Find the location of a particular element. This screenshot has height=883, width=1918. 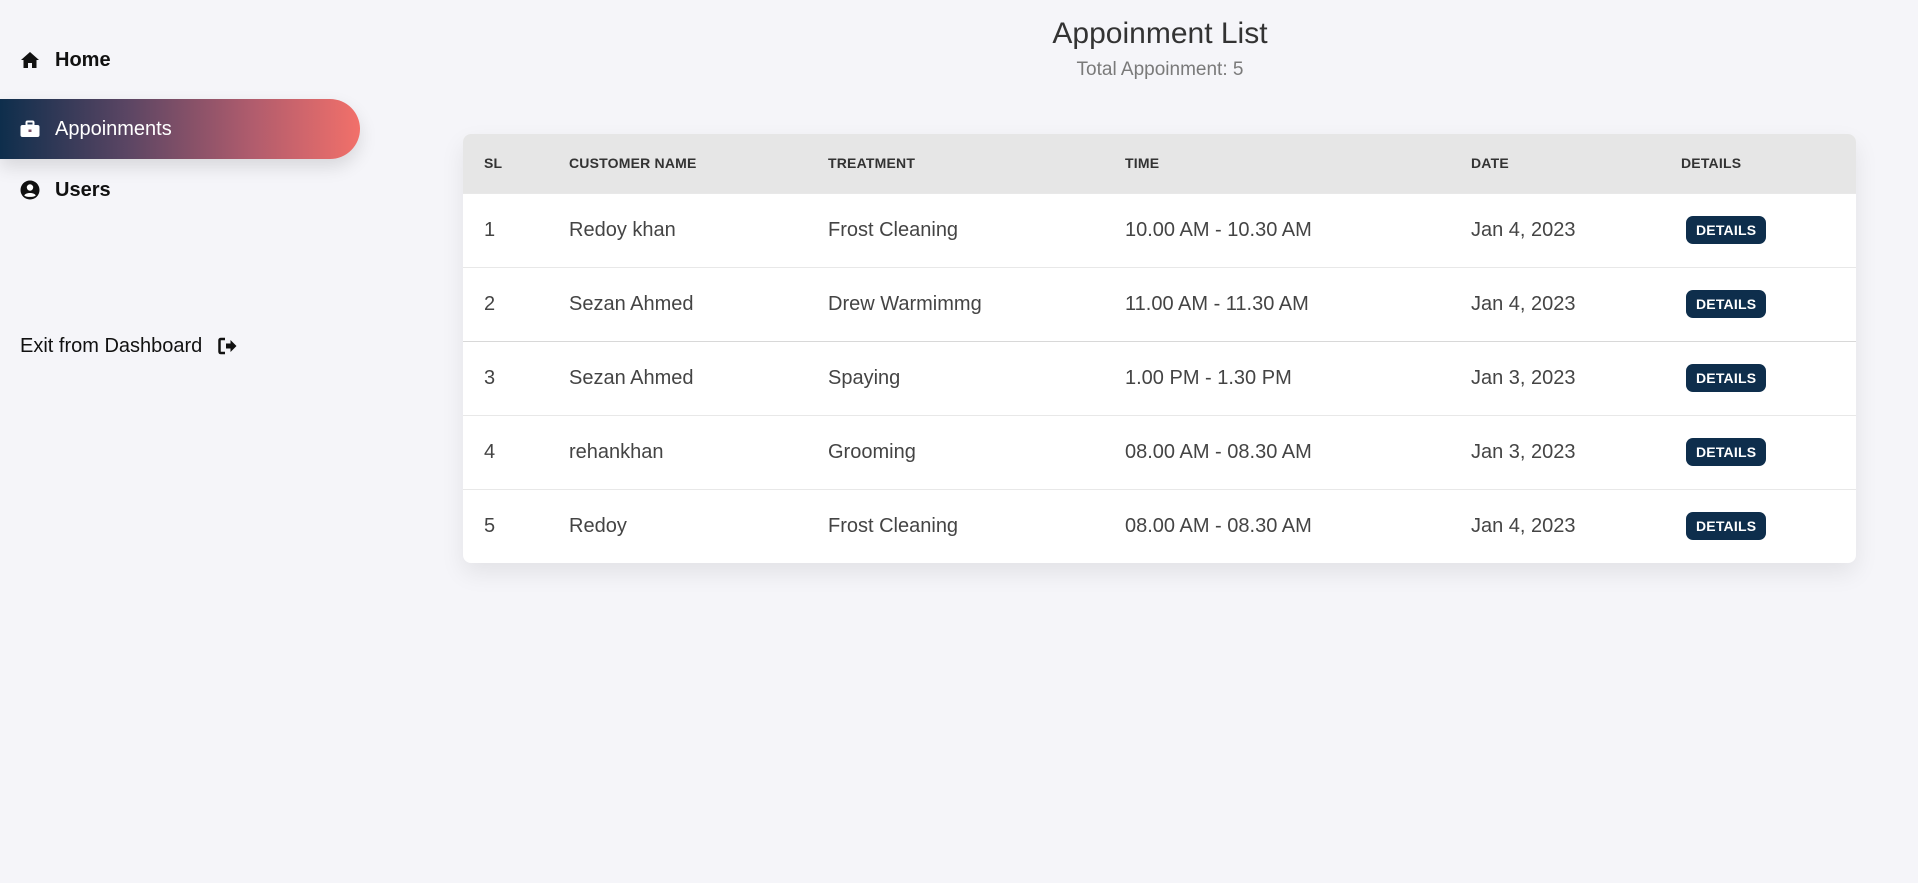

column-header-details: DETAILS is located at coordinates (1711, 163).